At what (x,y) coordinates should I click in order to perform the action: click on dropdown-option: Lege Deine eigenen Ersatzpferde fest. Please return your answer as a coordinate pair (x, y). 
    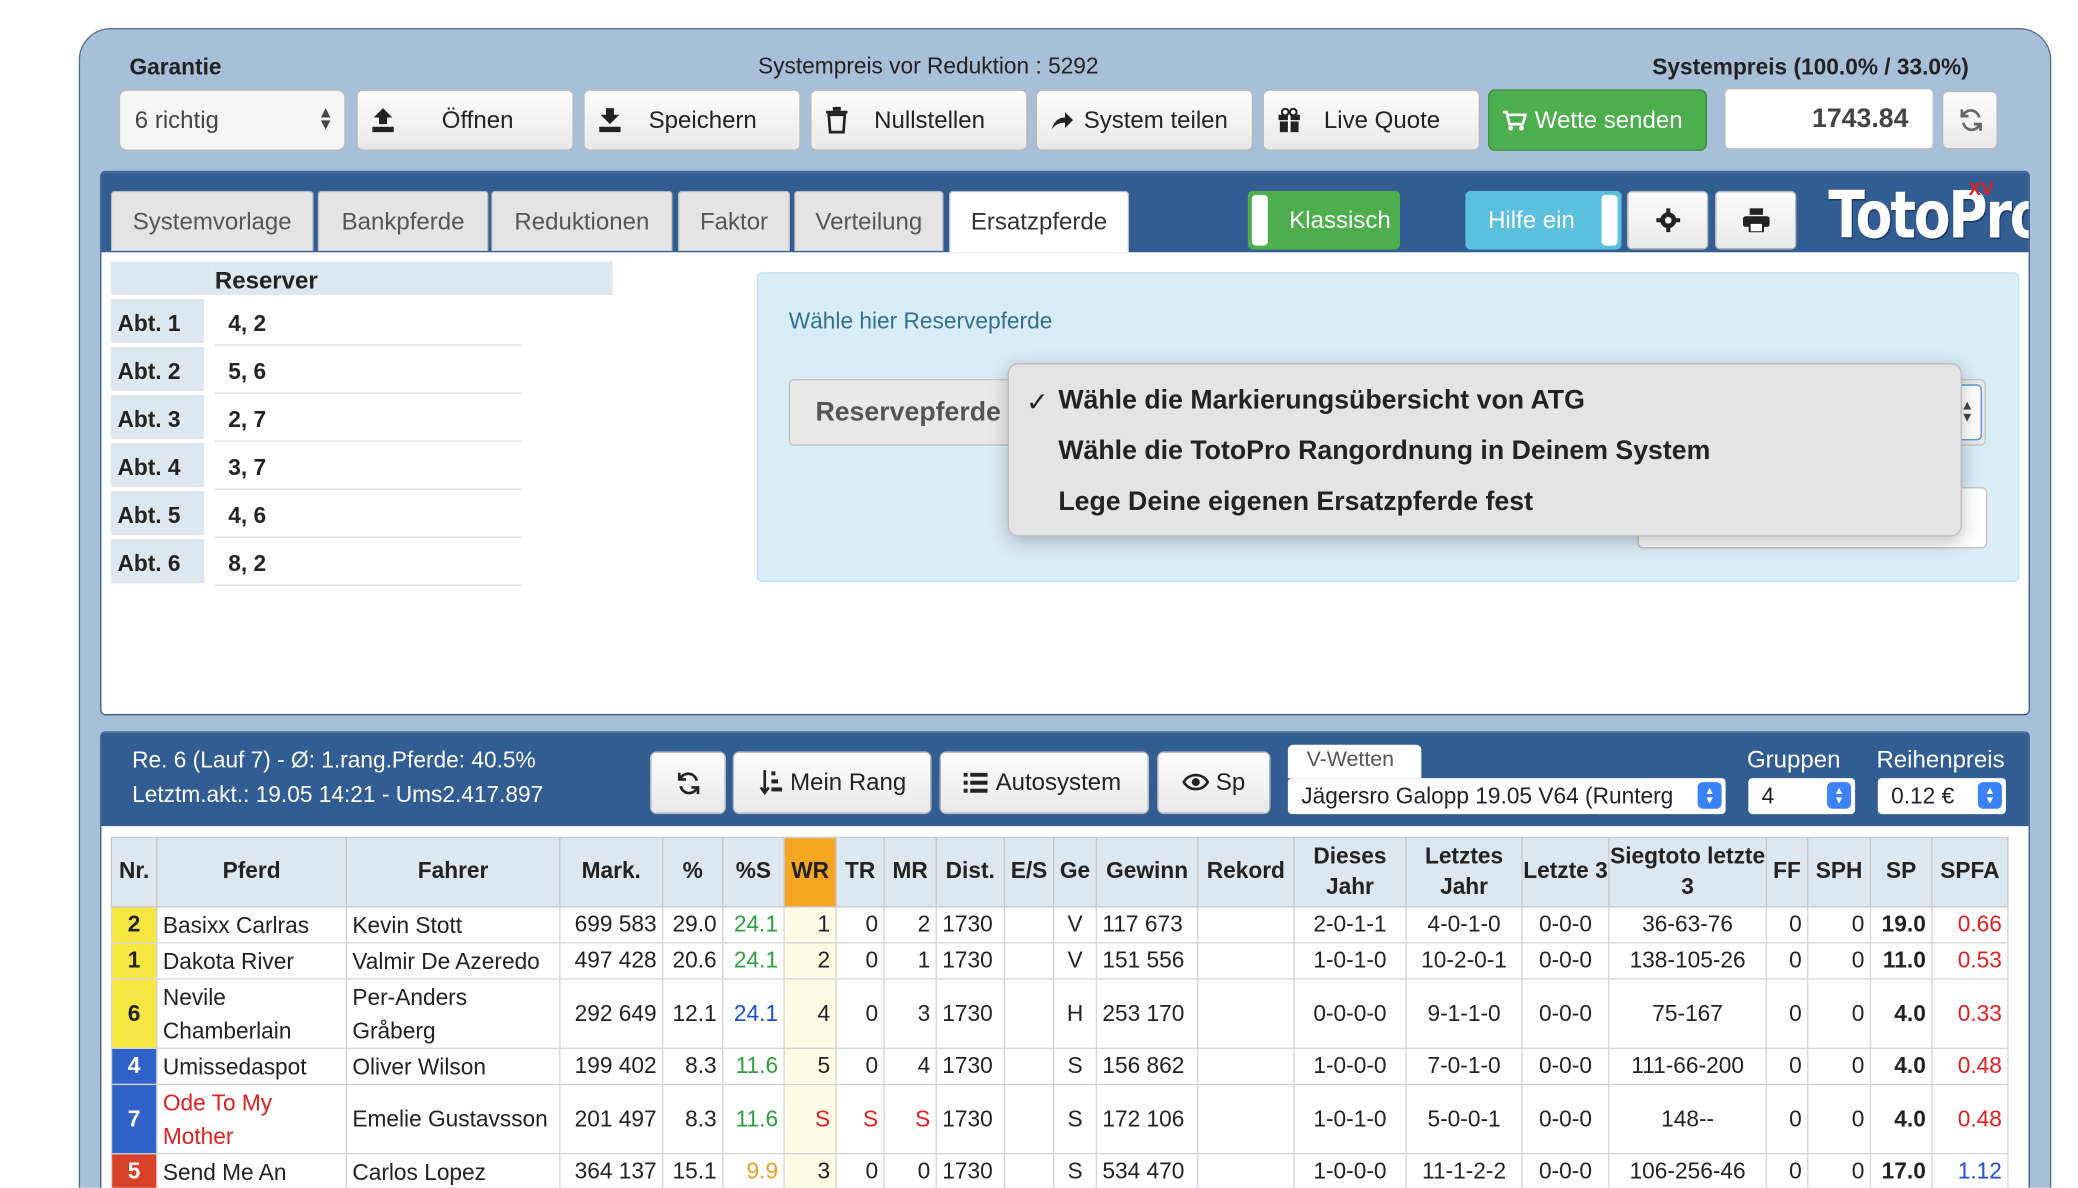
    Looking at the image, I should click on (1295, 502).